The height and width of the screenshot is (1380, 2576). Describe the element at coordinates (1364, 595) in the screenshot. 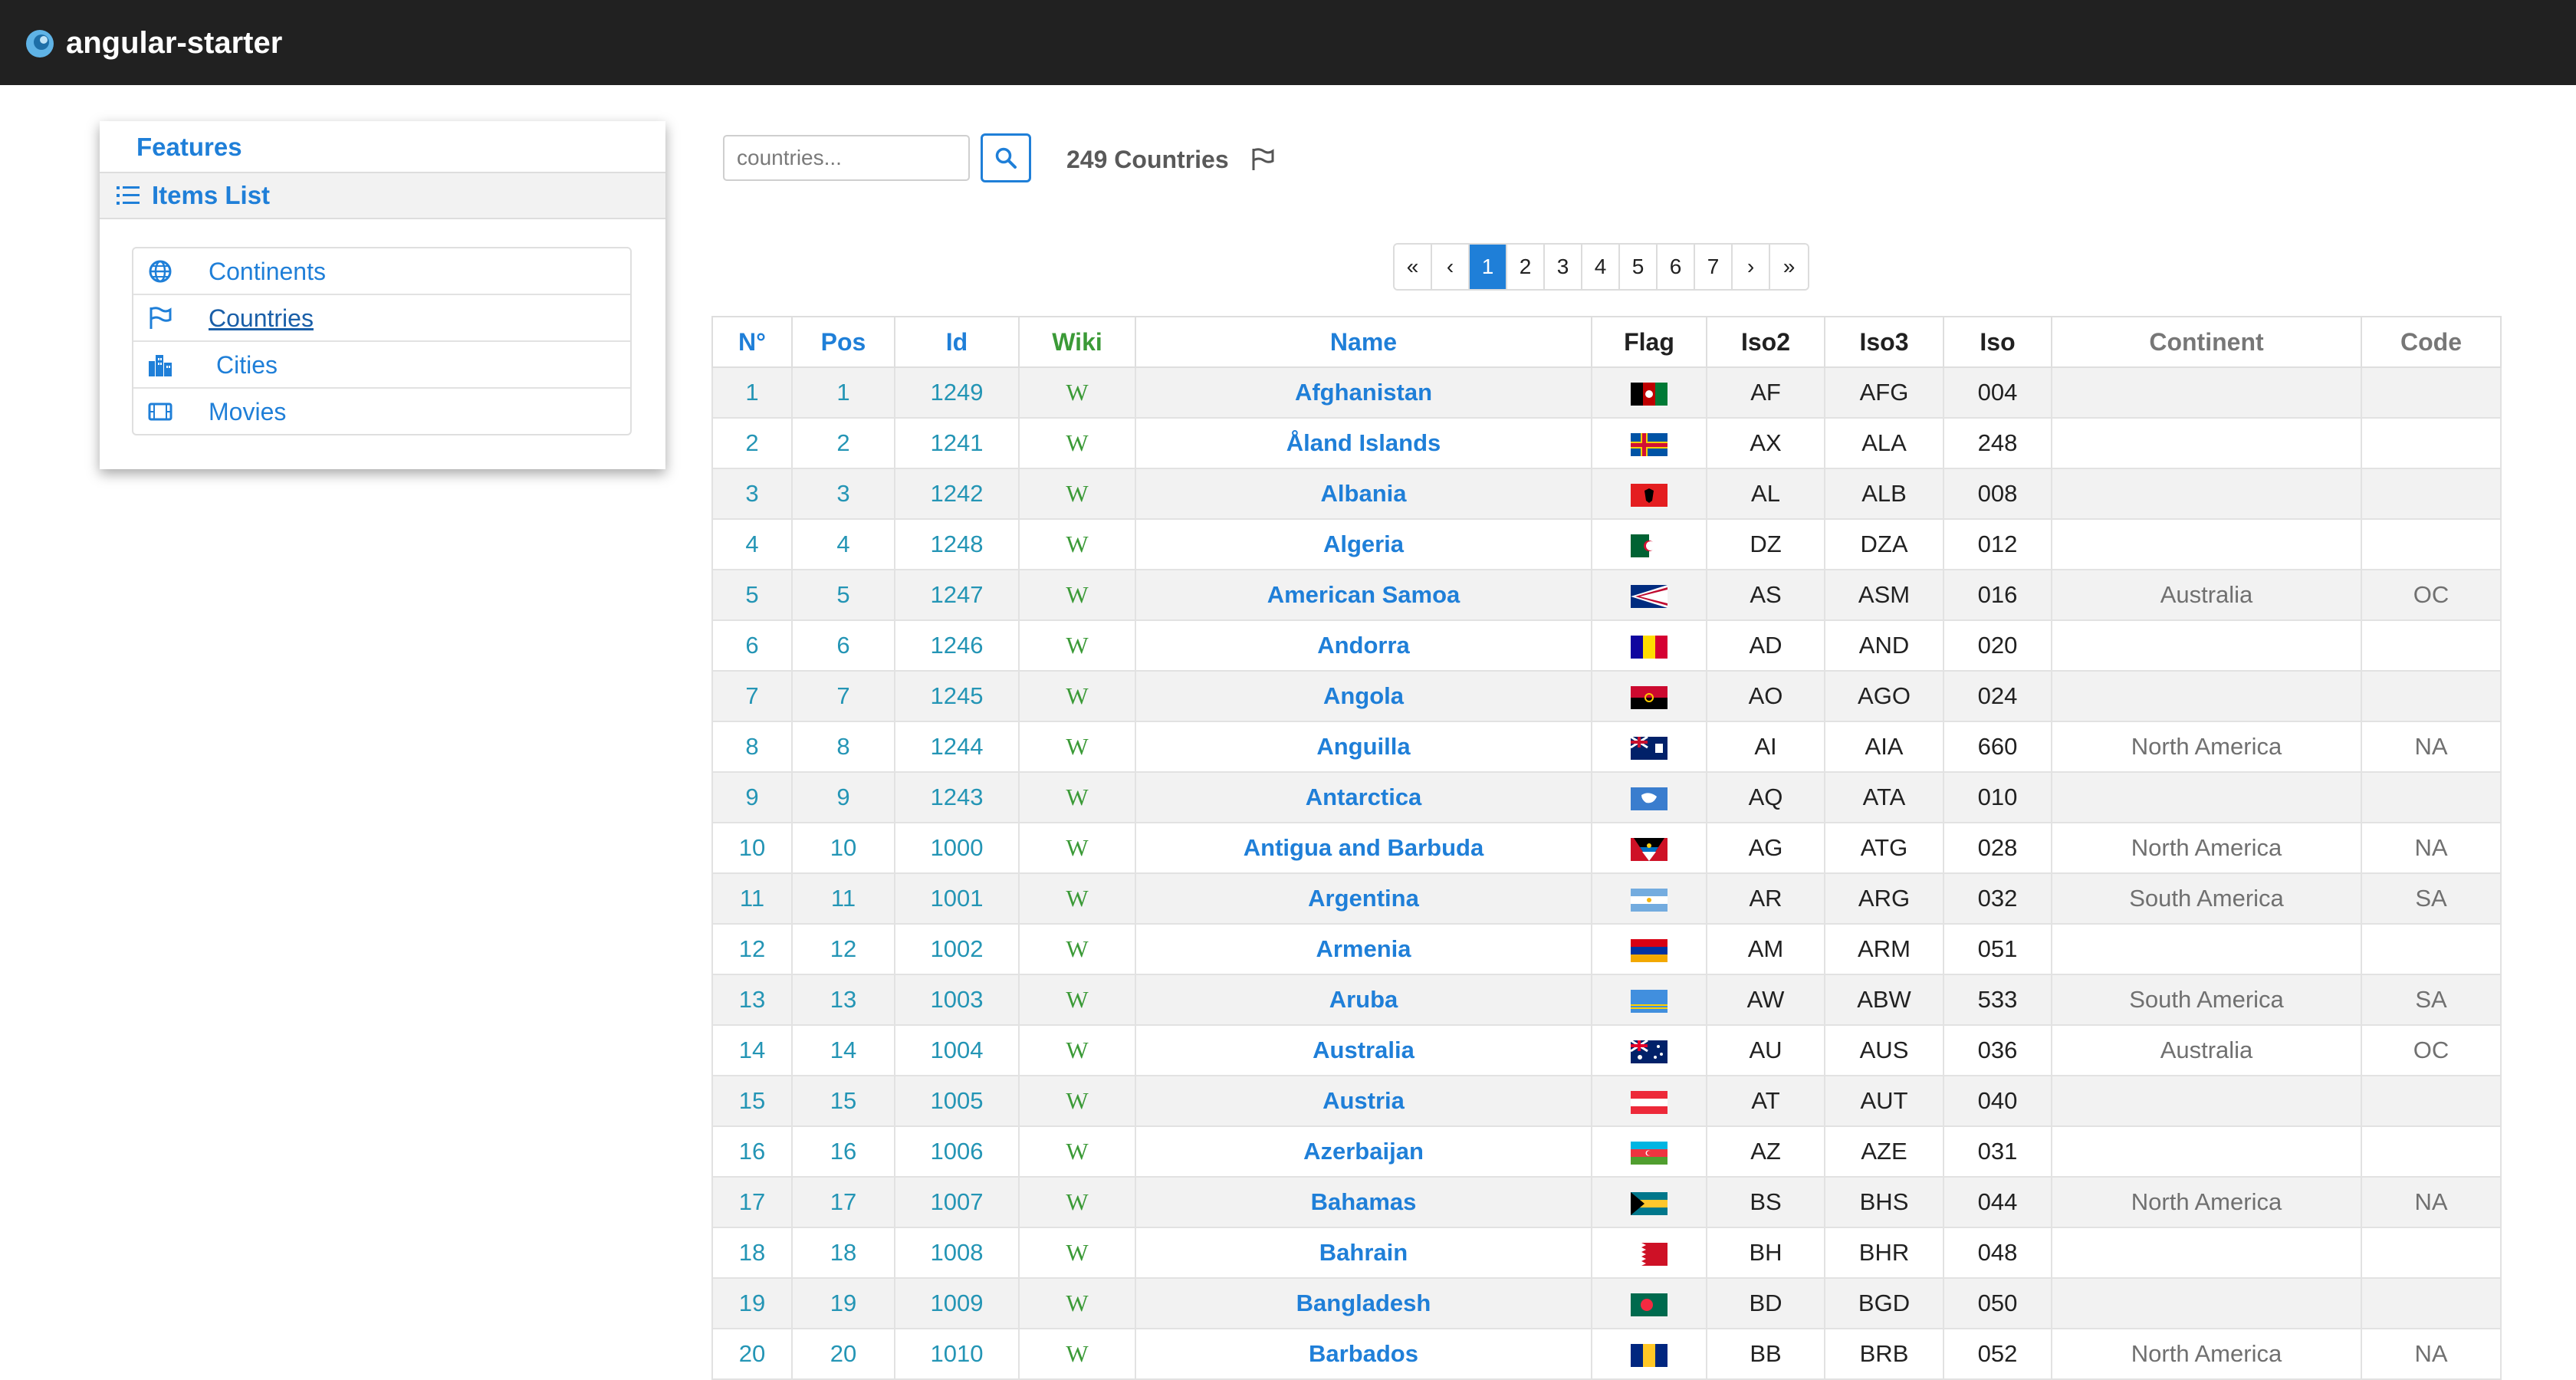

I see `country-name-link: American Samoa` at that location.